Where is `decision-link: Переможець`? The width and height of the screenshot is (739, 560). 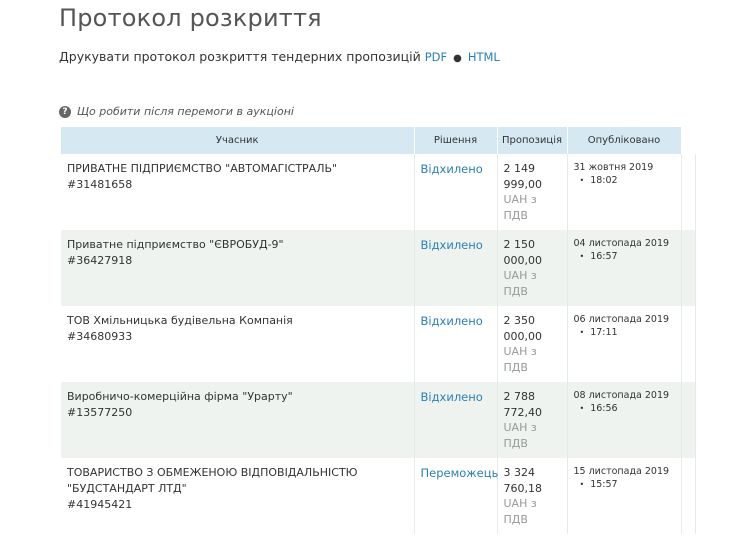
decision-link: Переможець is located at coordinates (460, 473).